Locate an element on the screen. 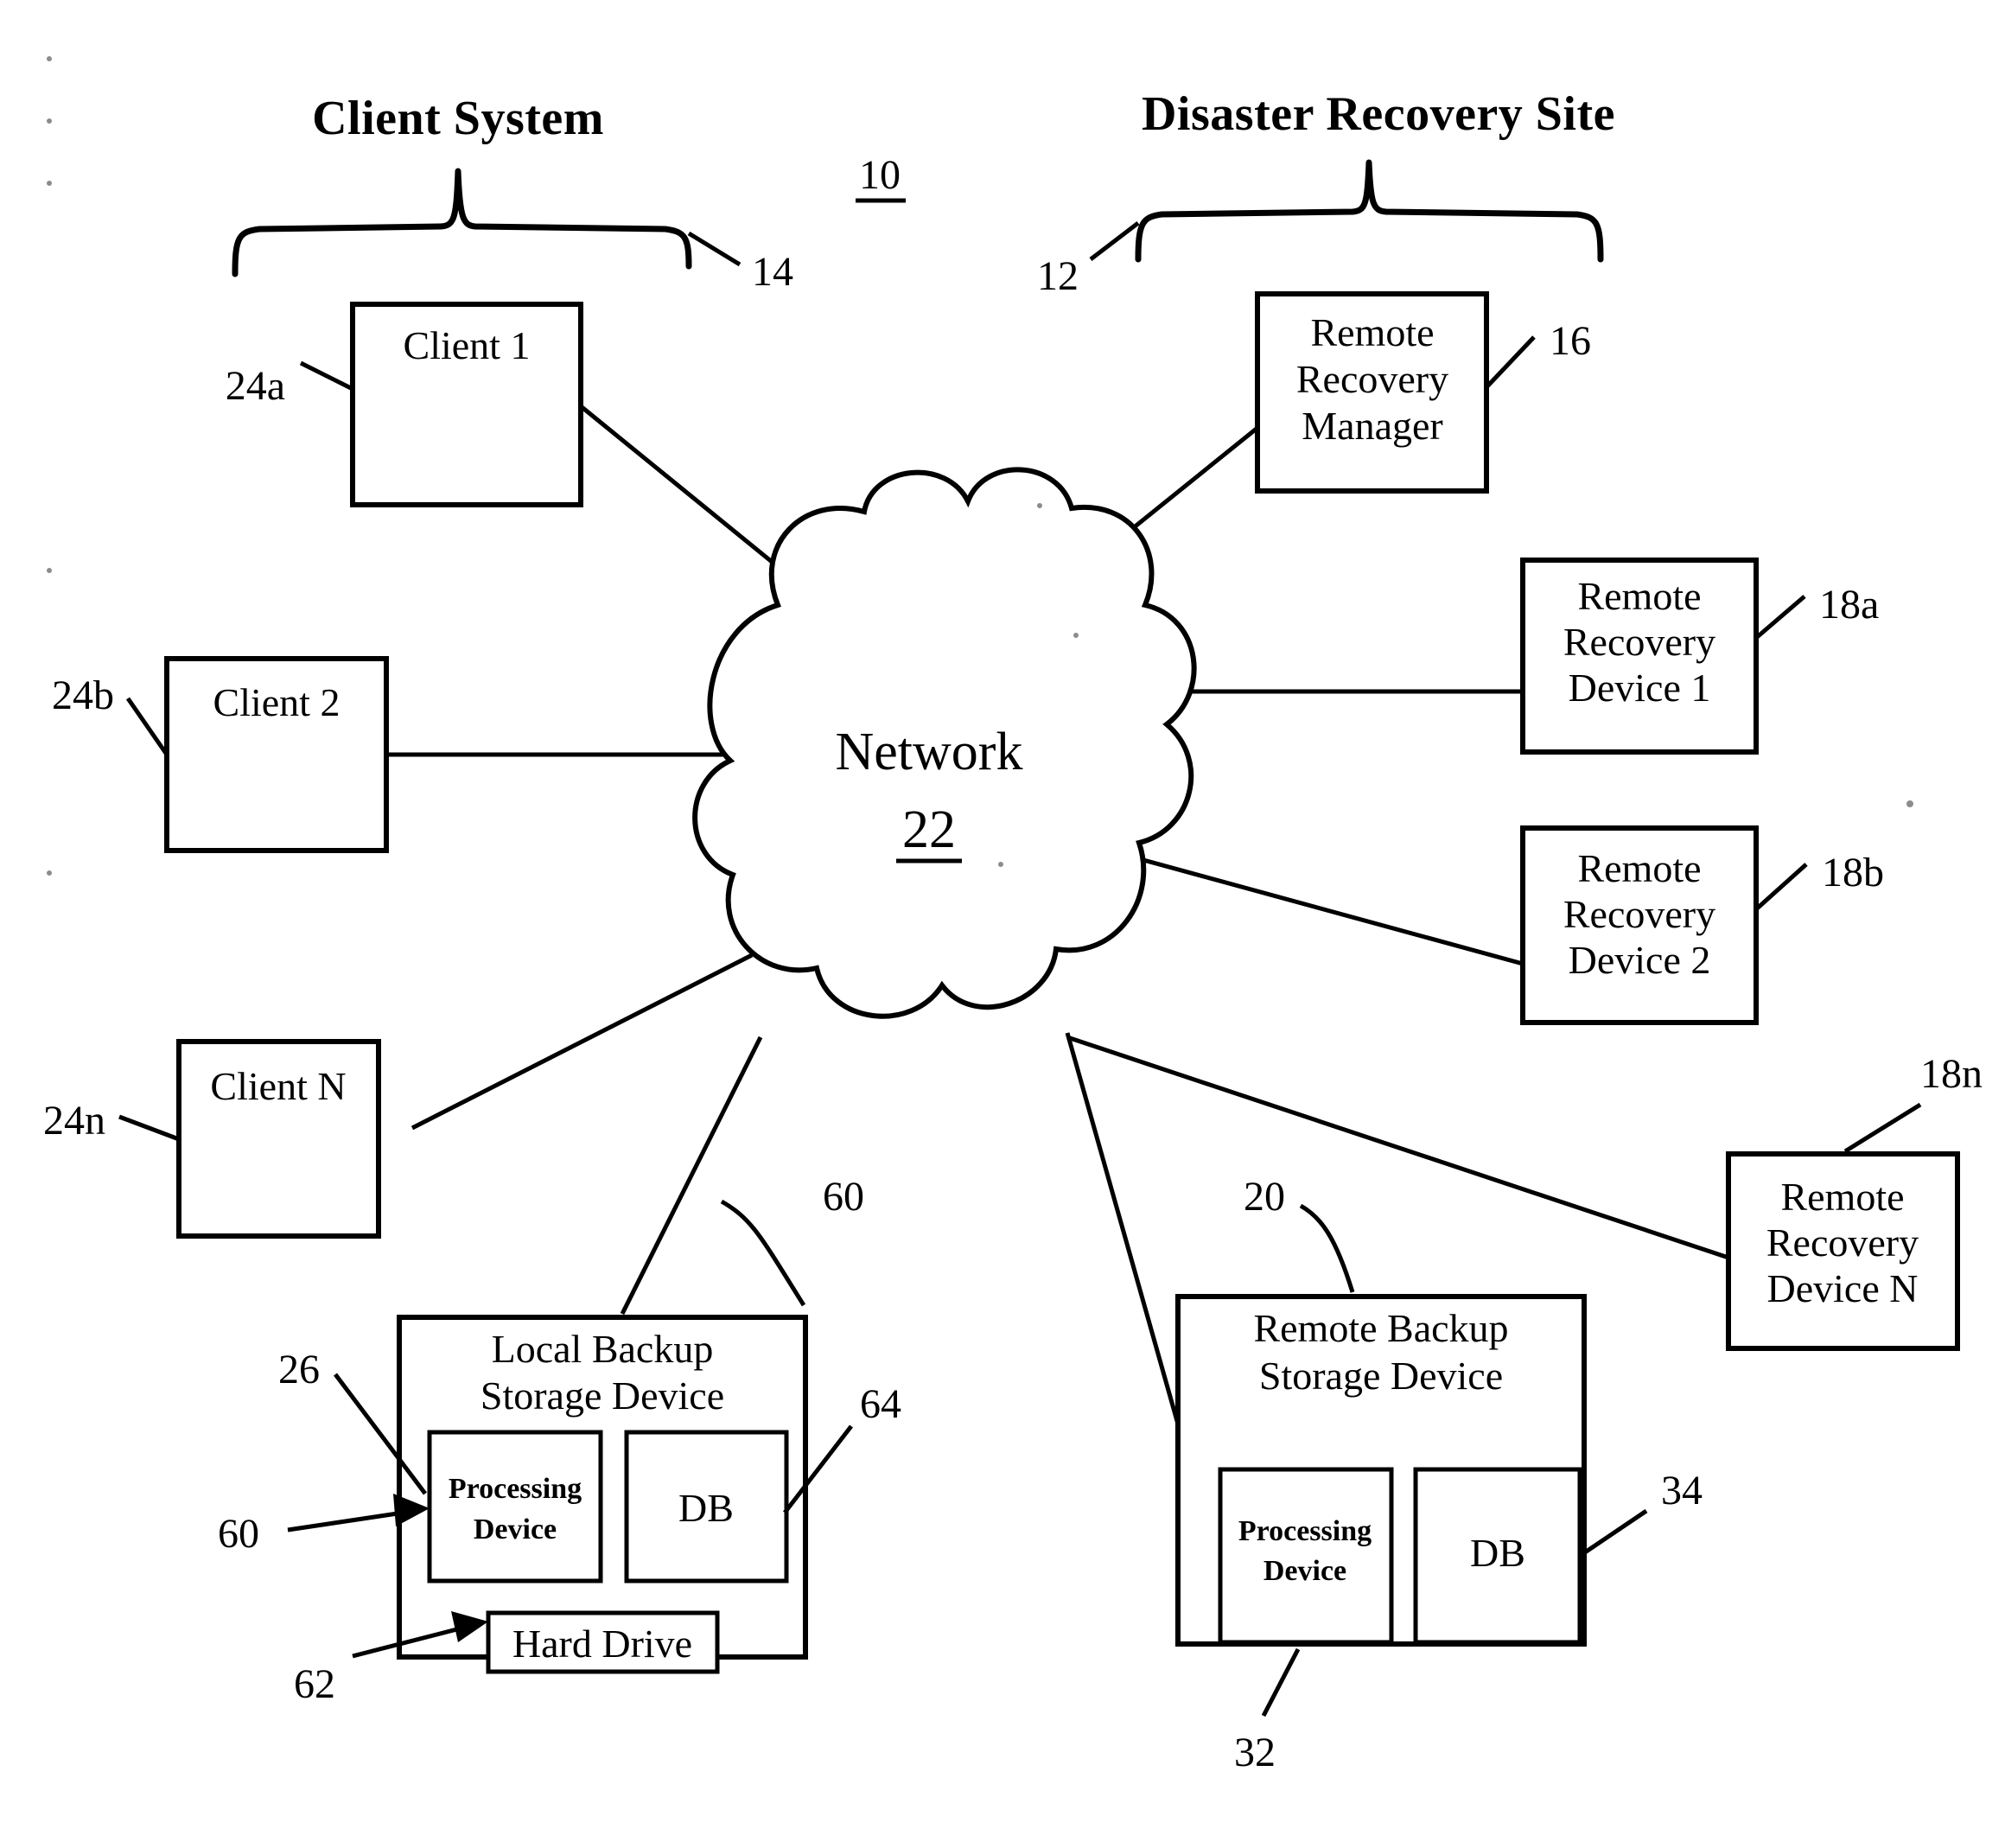 Image resolution: width=2005 pixels, height=1848 pixels. wire-remote-backup-network is located at coordinates (1128, 1247).